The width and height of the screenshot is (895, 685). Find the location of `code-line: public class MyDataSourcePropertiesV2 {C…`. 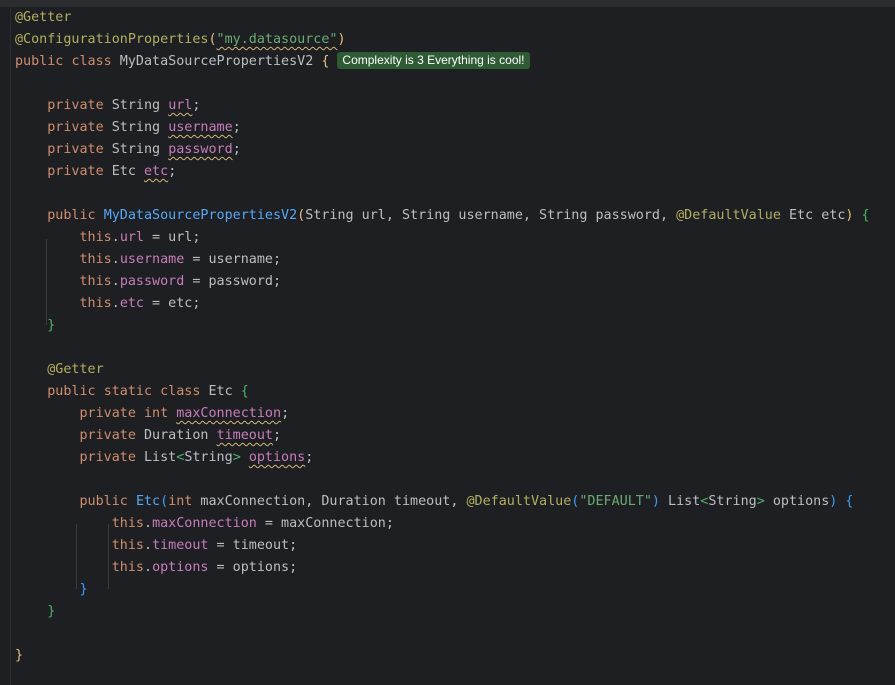

code-line: public class MyDataSourcePropertiesV2 {C… is located at coordinates (442, 62).